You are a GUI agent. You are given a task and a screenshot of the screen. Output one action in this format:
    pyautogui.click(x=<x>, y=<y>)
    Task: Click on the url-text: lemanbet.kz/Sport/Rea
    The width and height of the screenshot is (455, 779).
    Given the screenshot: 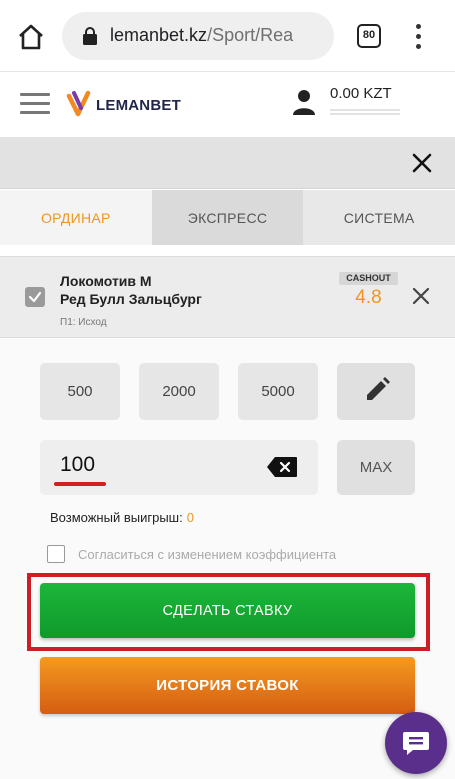 What is the action you would take?
    pyautogui.click(x=220, y=35)
    